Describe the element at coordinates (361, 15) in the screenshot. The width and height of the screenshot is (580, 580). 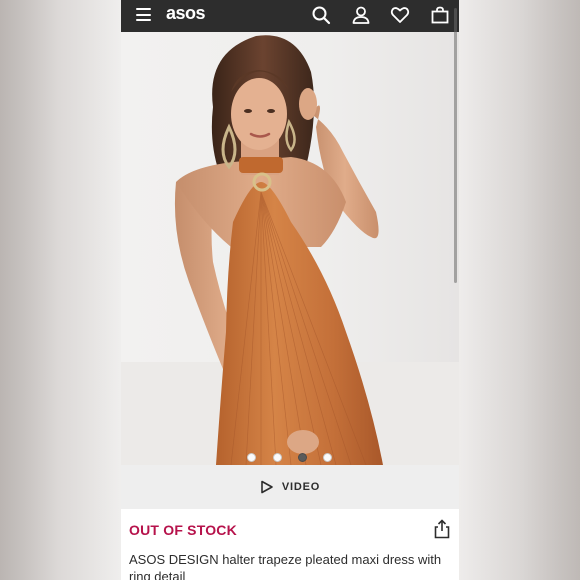
I see `account-icon` at that location.